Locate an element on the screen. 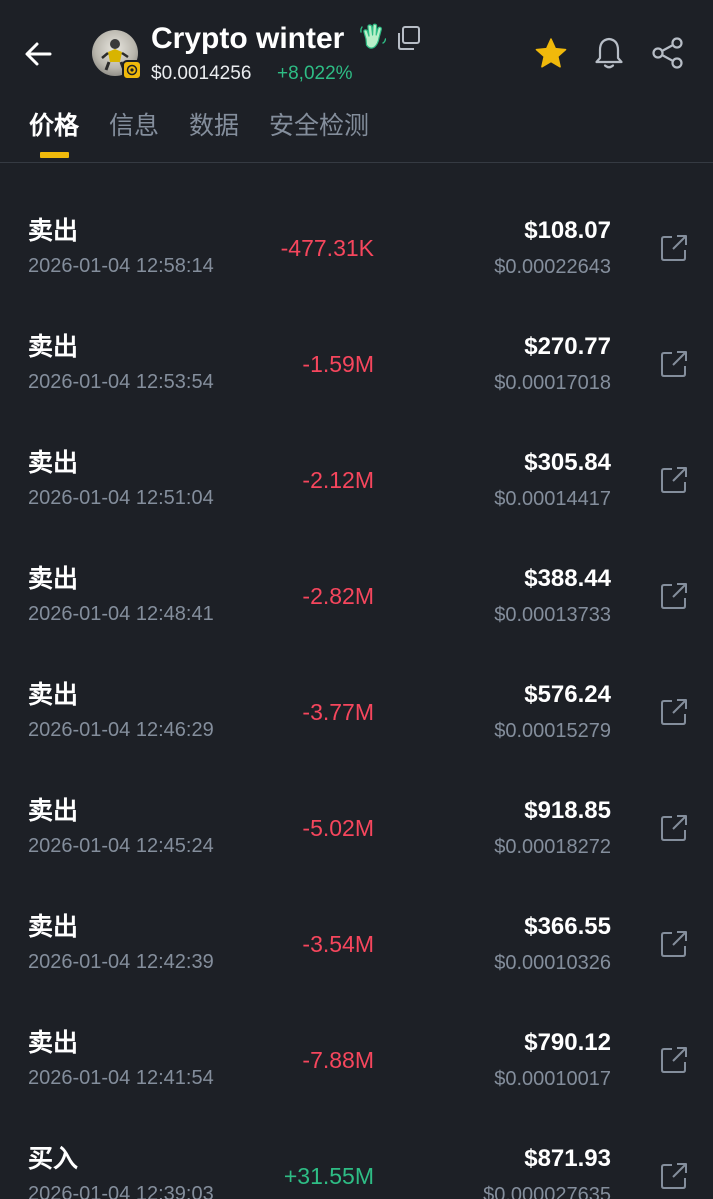 The width and height of the screenshot is (713, 1199). trade-time: 2026-01-04 12:45:24 is located at coordinates (121, 846).